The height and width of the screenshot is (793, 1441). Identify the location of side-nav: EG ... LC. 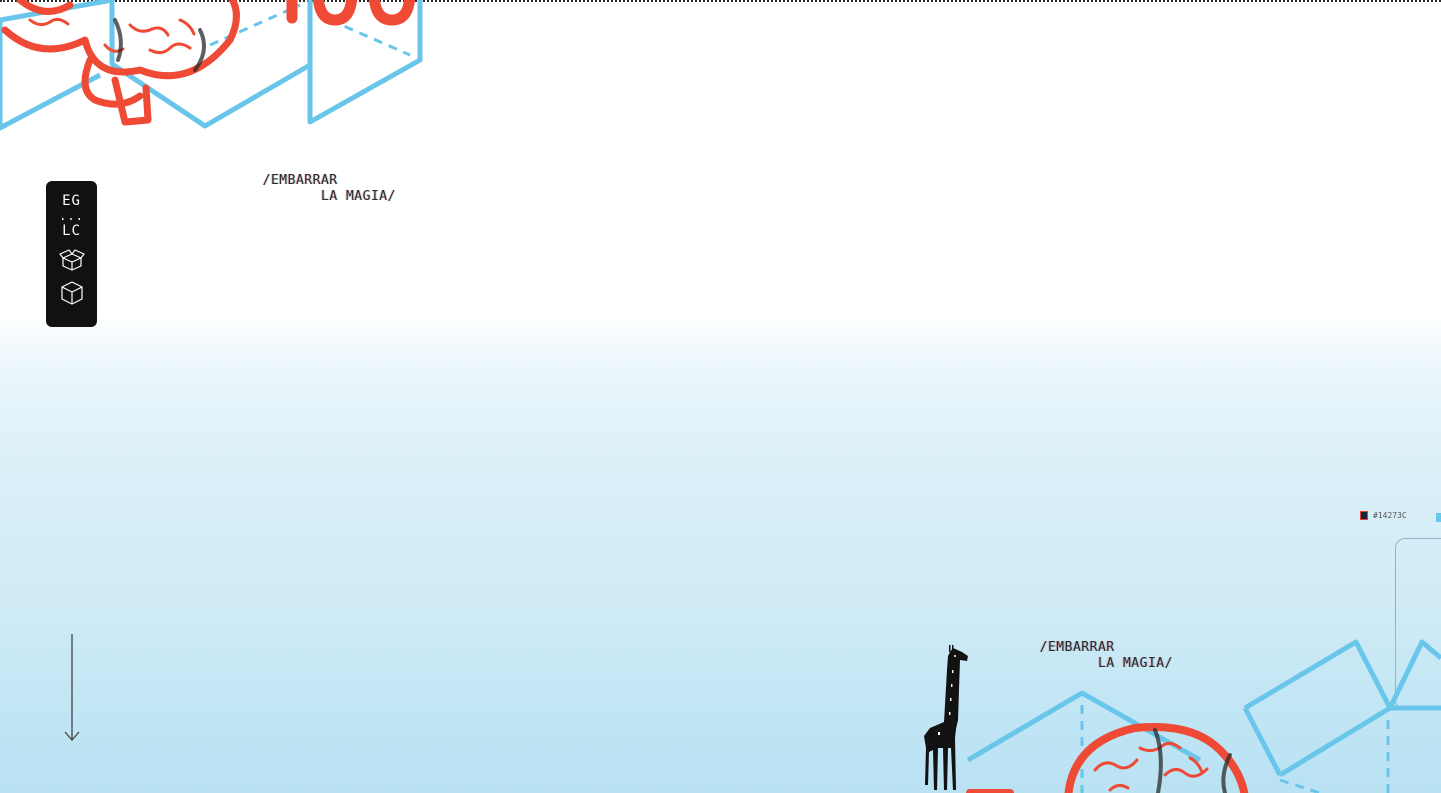
(71, 254).